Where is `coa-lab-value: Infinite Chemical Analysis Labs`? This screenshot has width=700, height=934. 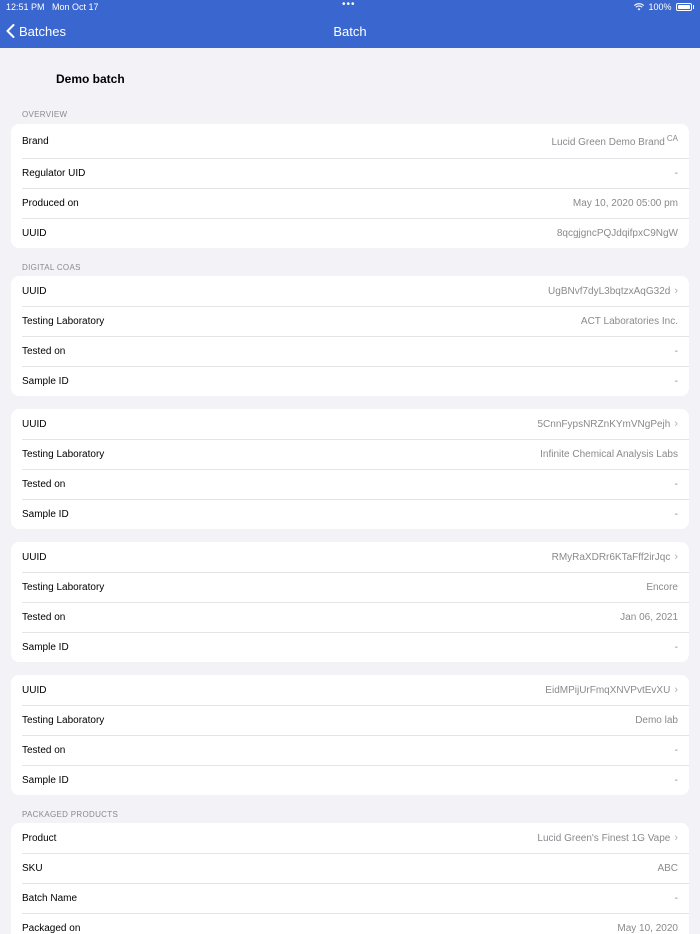 coa-lab-value: Infinite Chemical Analysis Labs is located at coordinates (609, 454).